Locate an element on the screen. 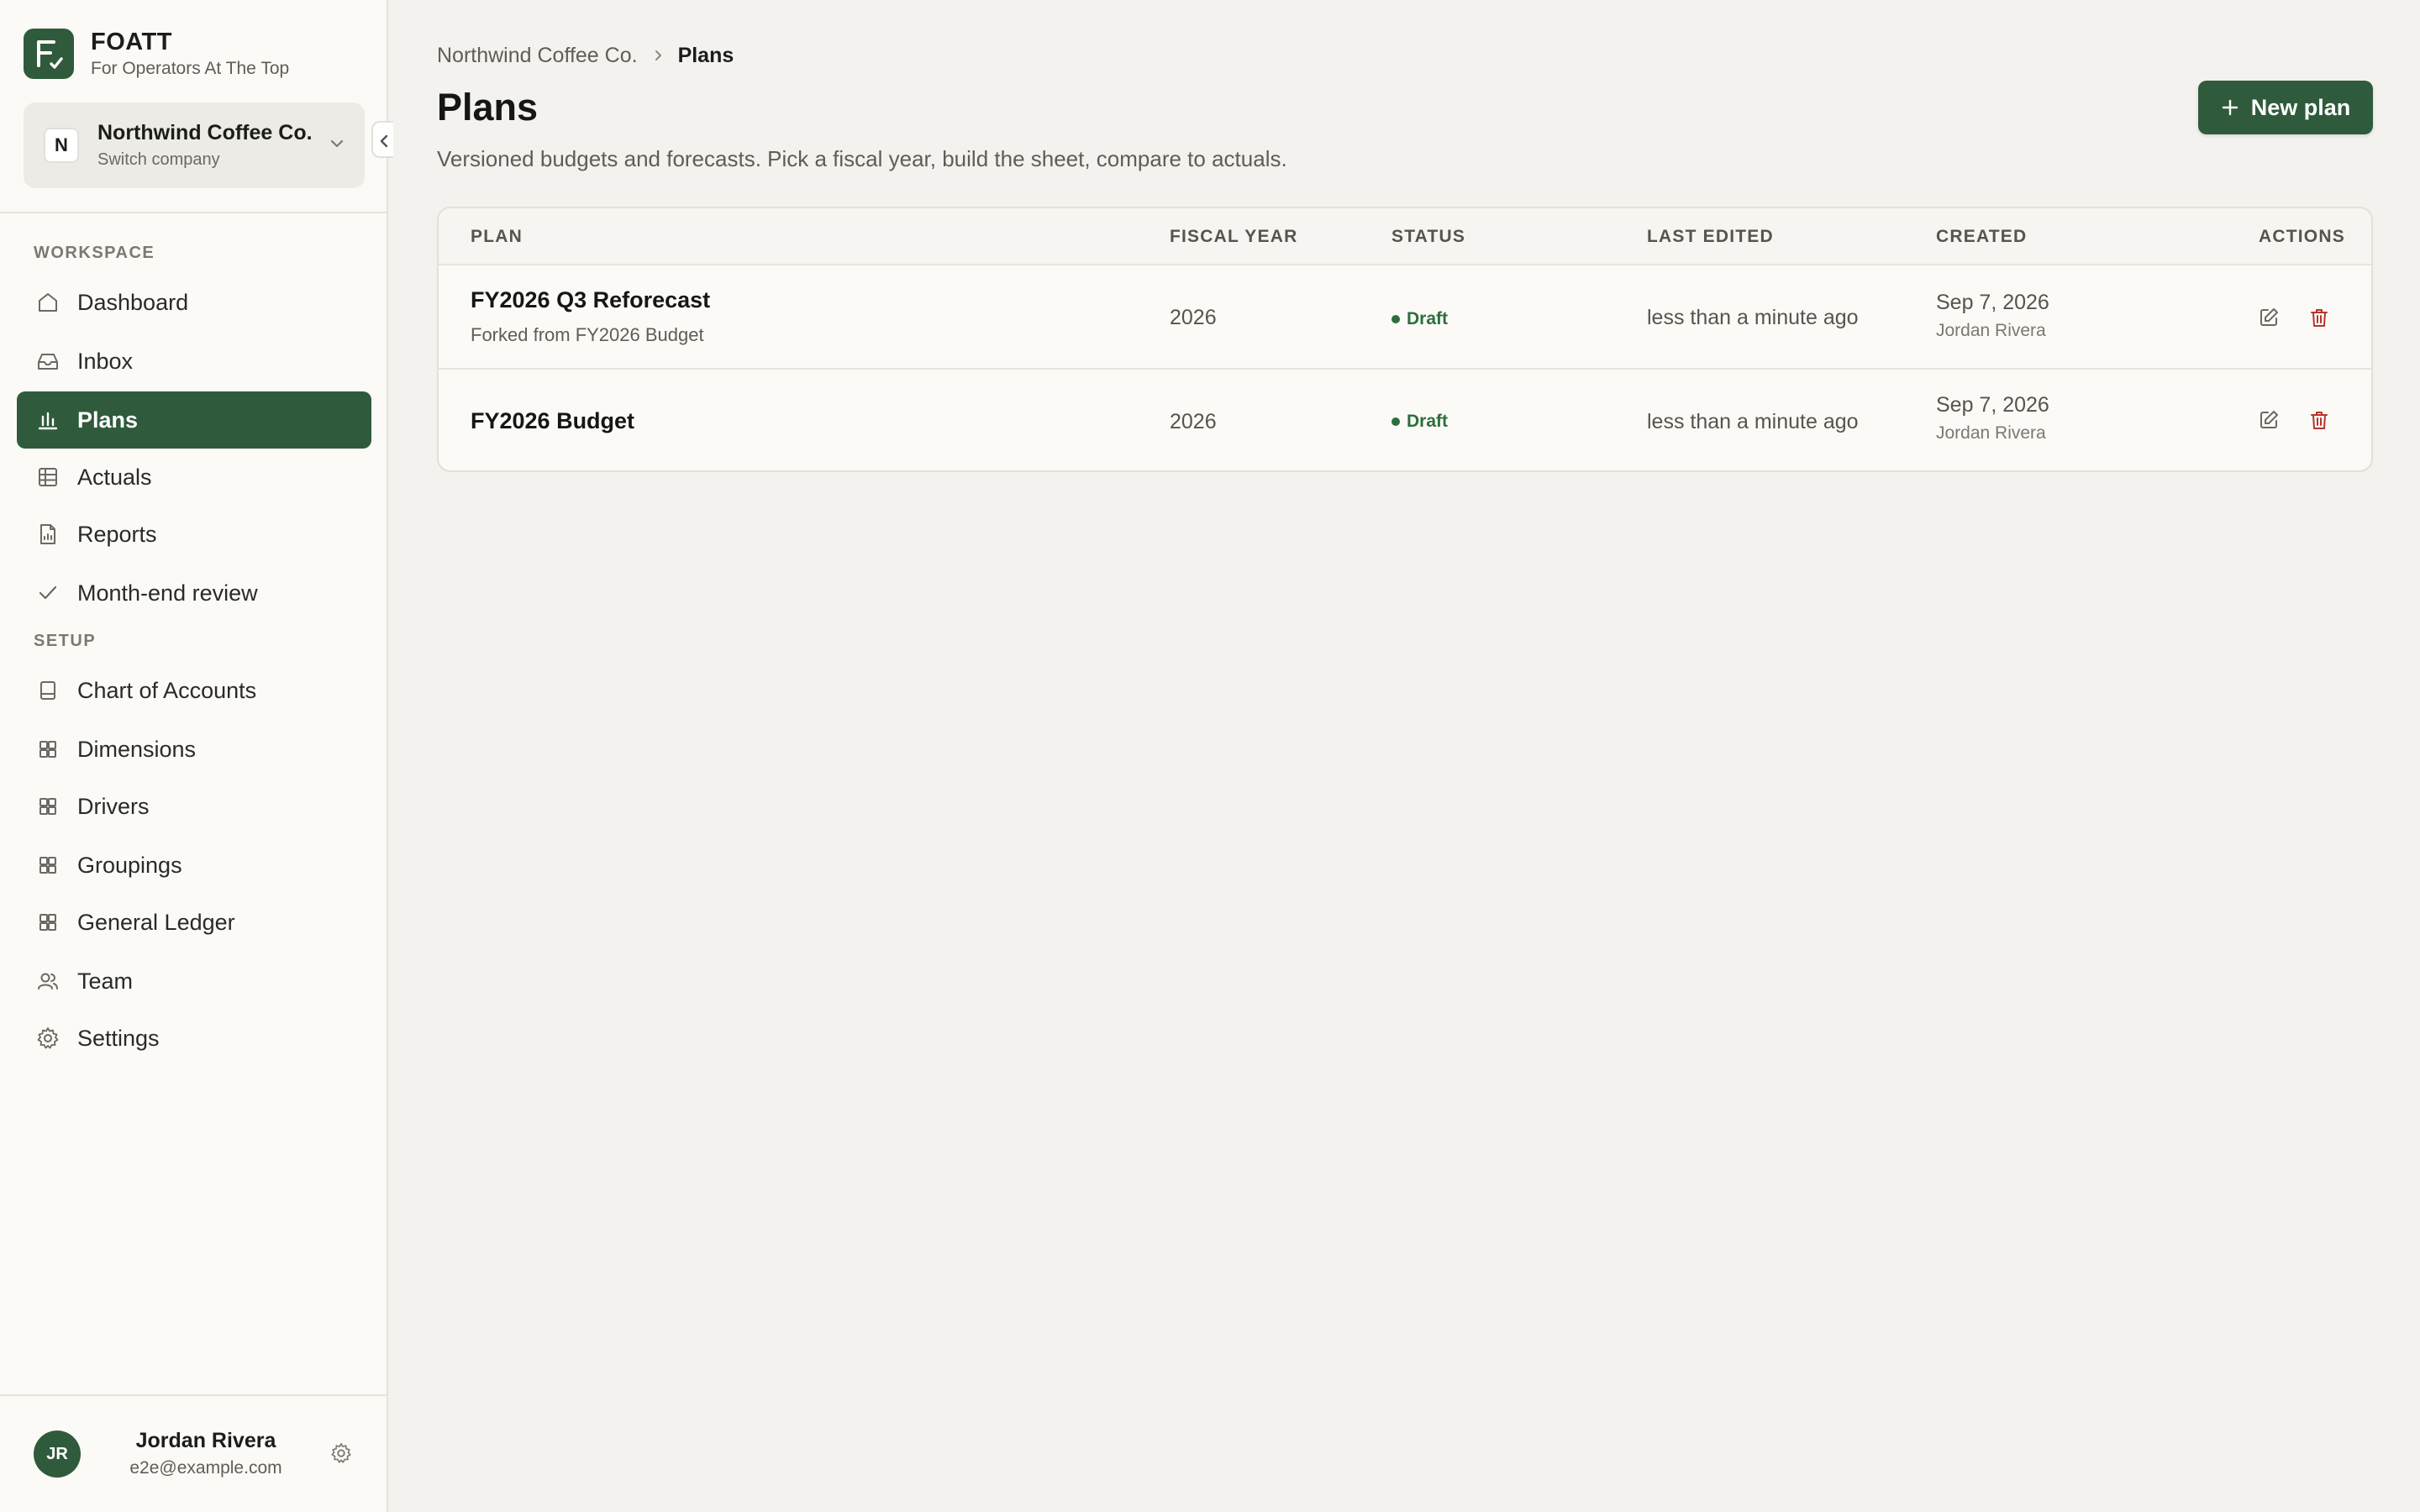 This screenshot has height=1512, width=2420. column-header-actions: ACTIONS is located at coordinates (2302, 236).